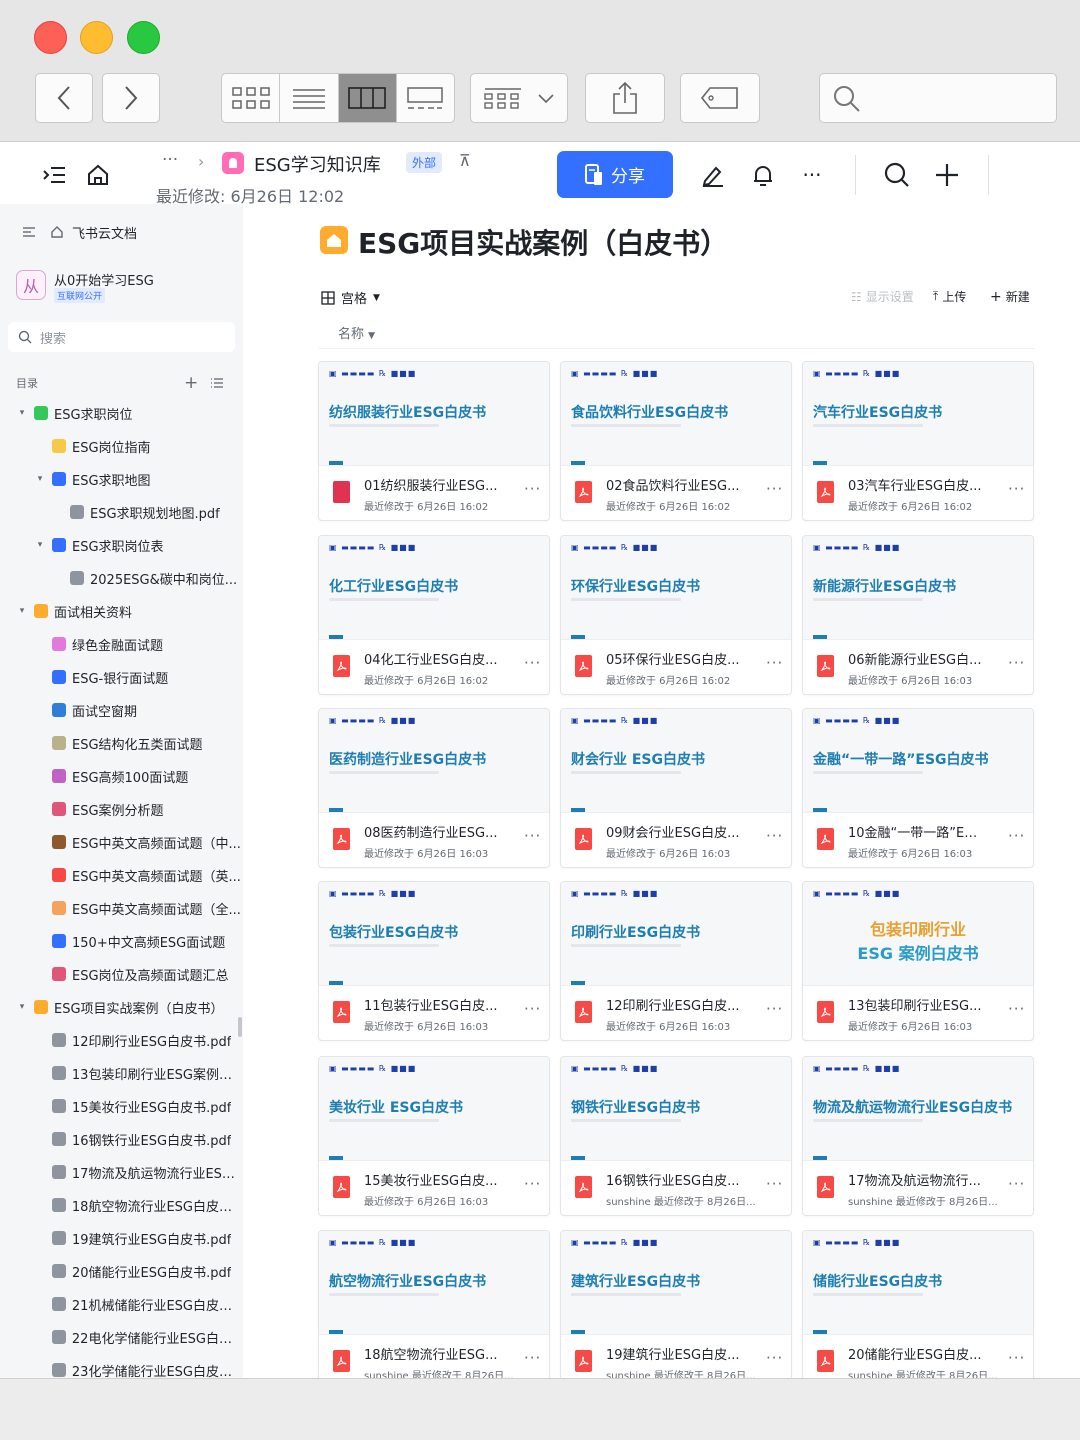 The image size is (1080, 1440). What do you see at coordinates (625, 98) in the screenshot?
I see `share-sheet-button` at bounding box center [625, 98].